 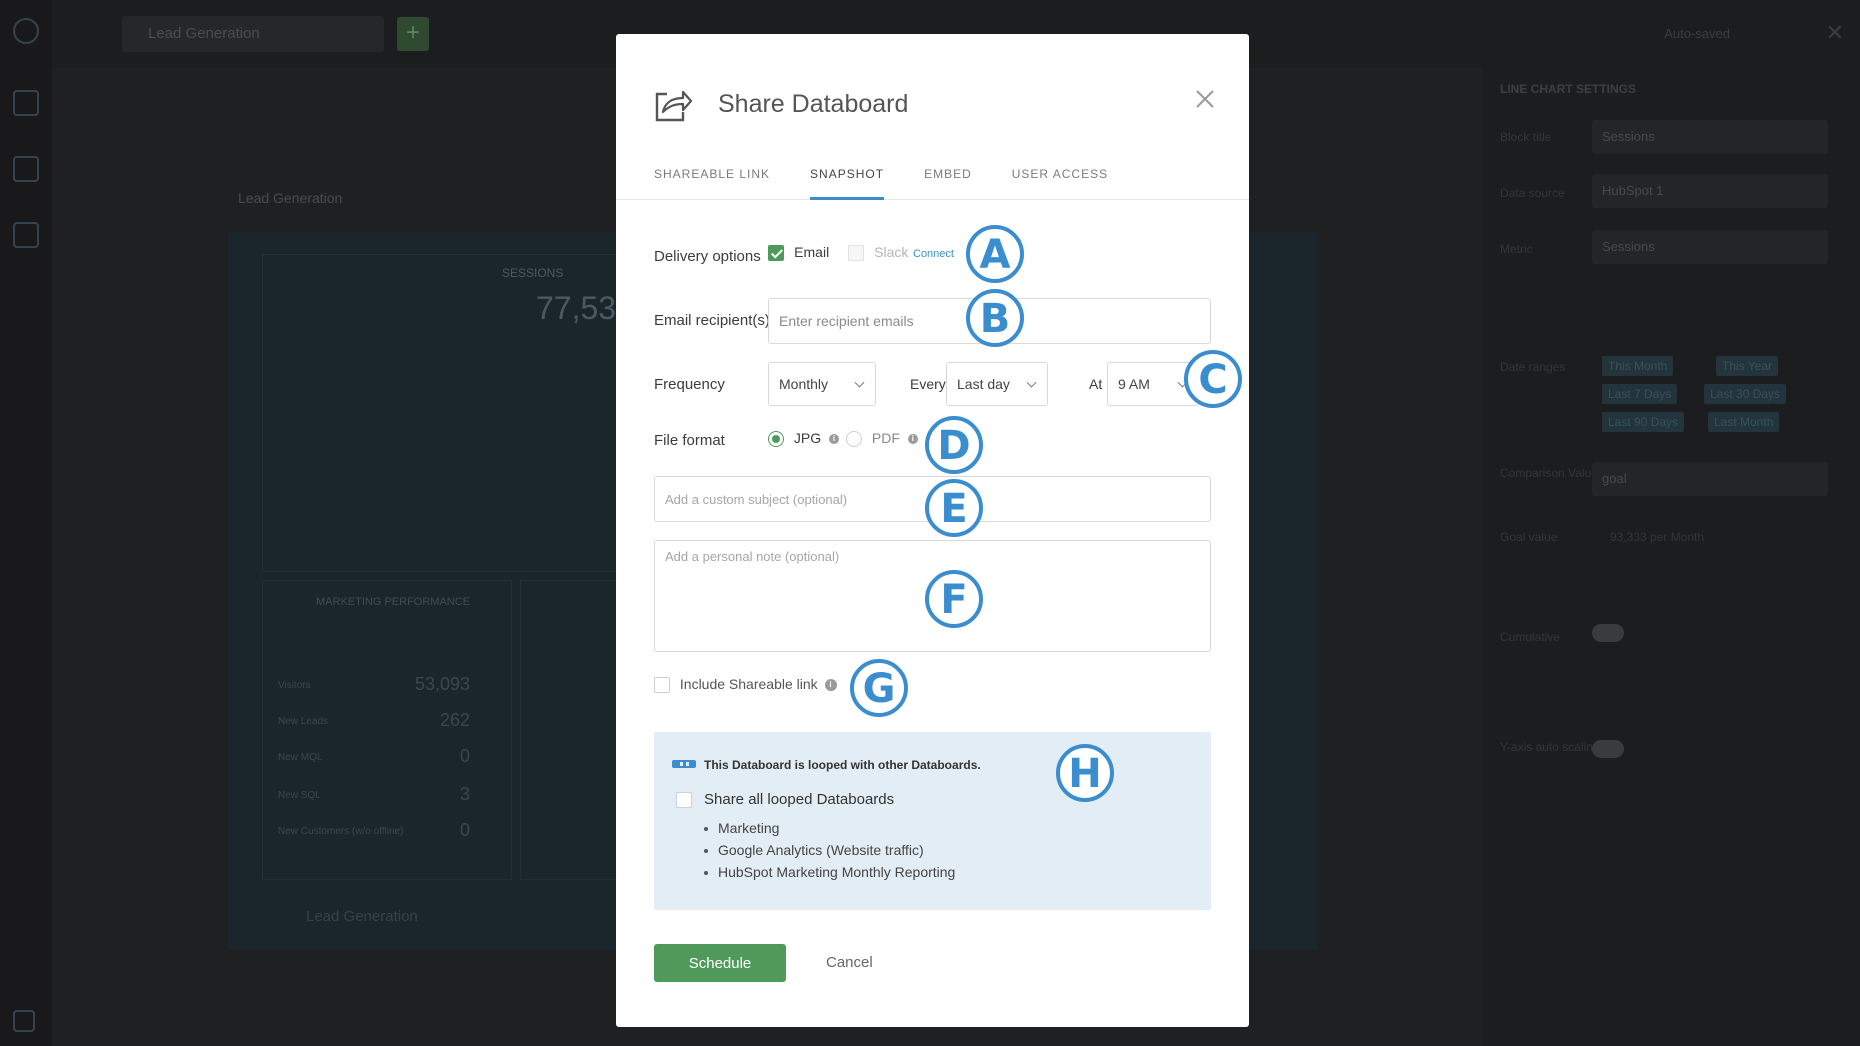 I want to click on every-select: Last day, so click(x=997, y=384).